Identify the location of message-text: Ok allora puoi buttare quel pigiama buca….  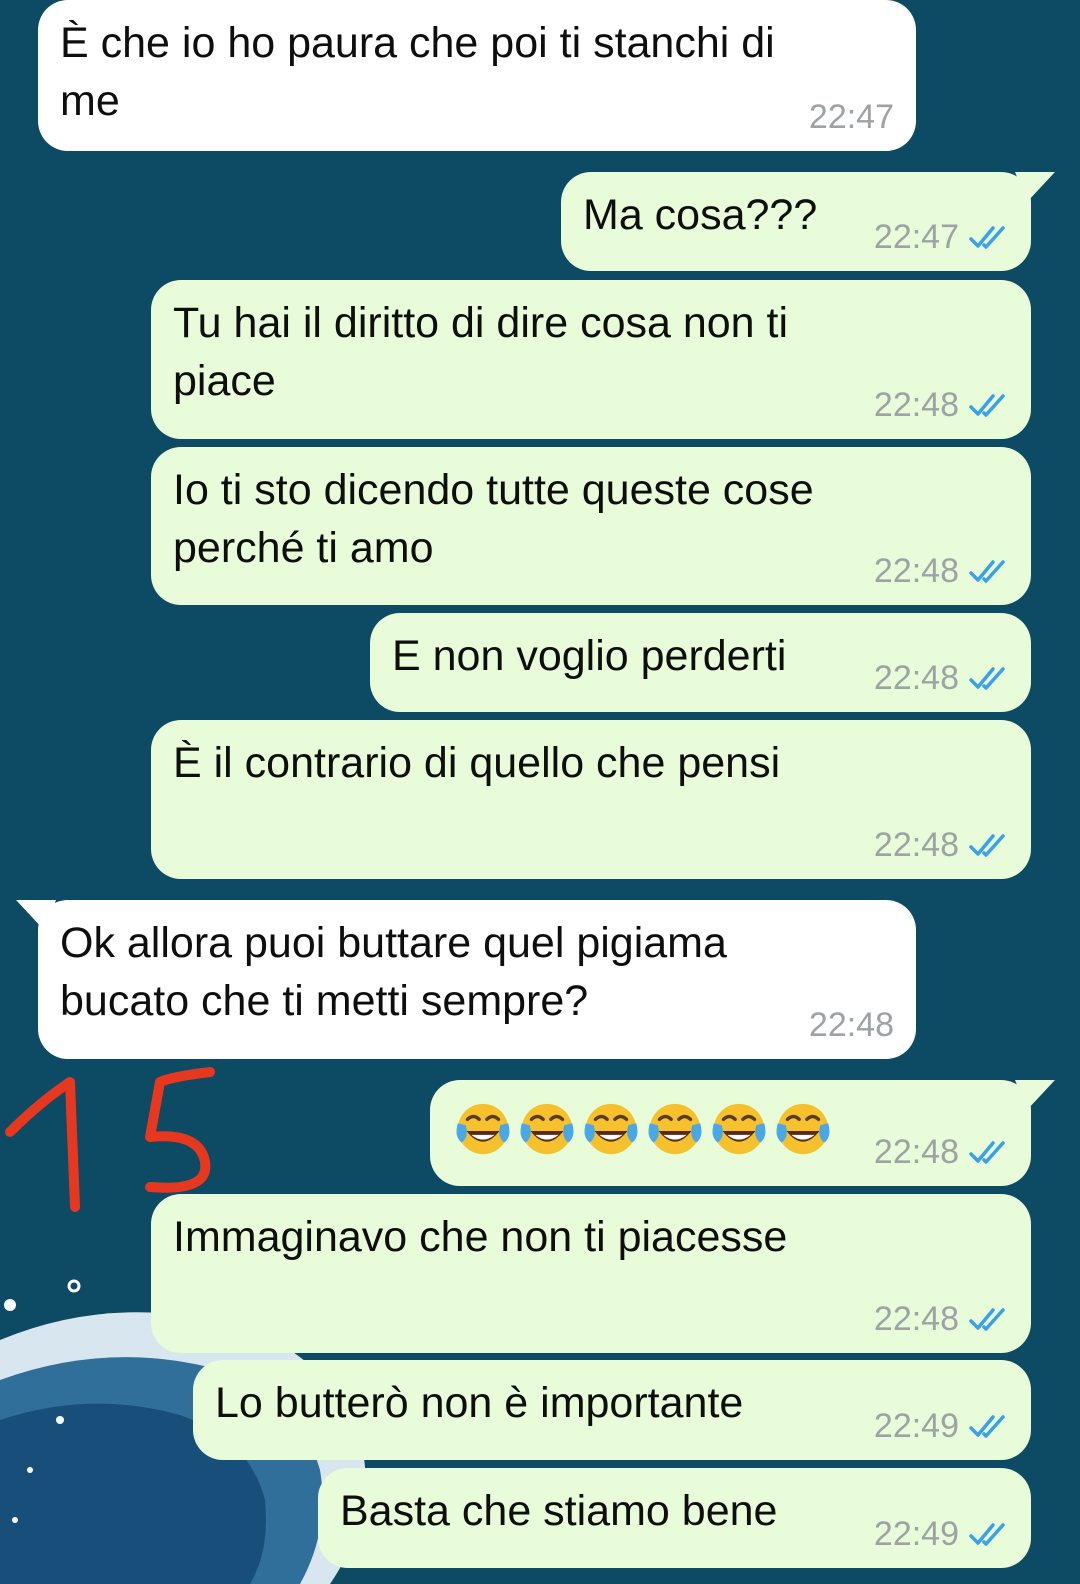
(393, 972).